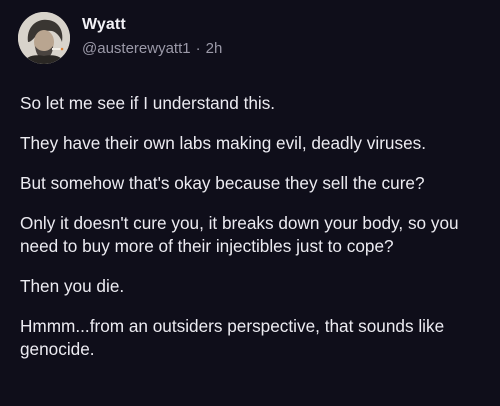 The height and width of the screenshot is (406, 500). I want to click on post-timestamp: 2h, so click(214, 48).